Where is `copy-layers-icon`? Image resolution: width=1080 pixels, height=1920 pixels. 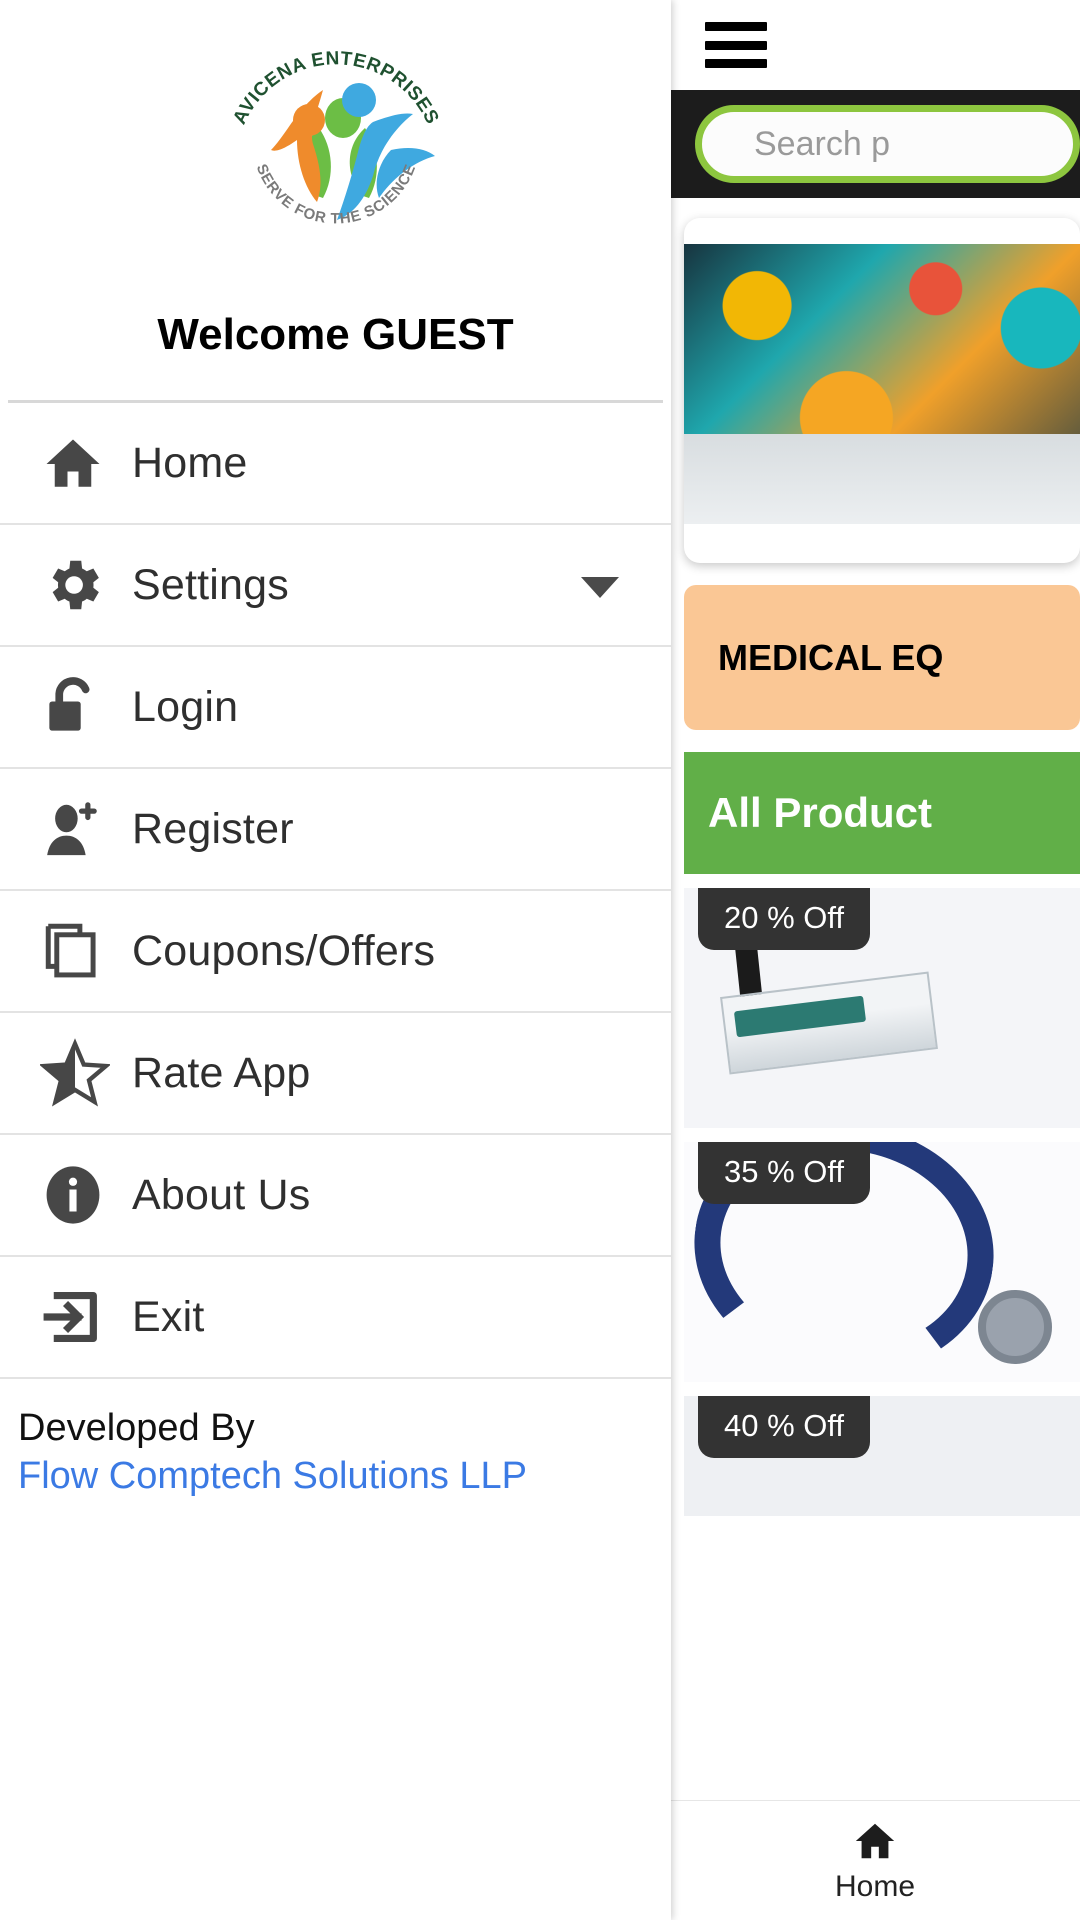
copy-layers-icon is located at coordinates (70, 950).